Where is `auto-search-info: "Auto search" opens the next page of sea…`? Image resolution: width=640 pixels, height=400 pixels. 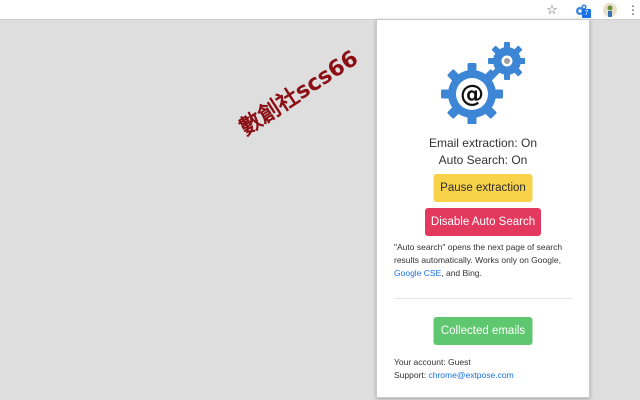 auto-search-info: "Auto search" opens the next page of sea… is located at coordinates (486, 260).